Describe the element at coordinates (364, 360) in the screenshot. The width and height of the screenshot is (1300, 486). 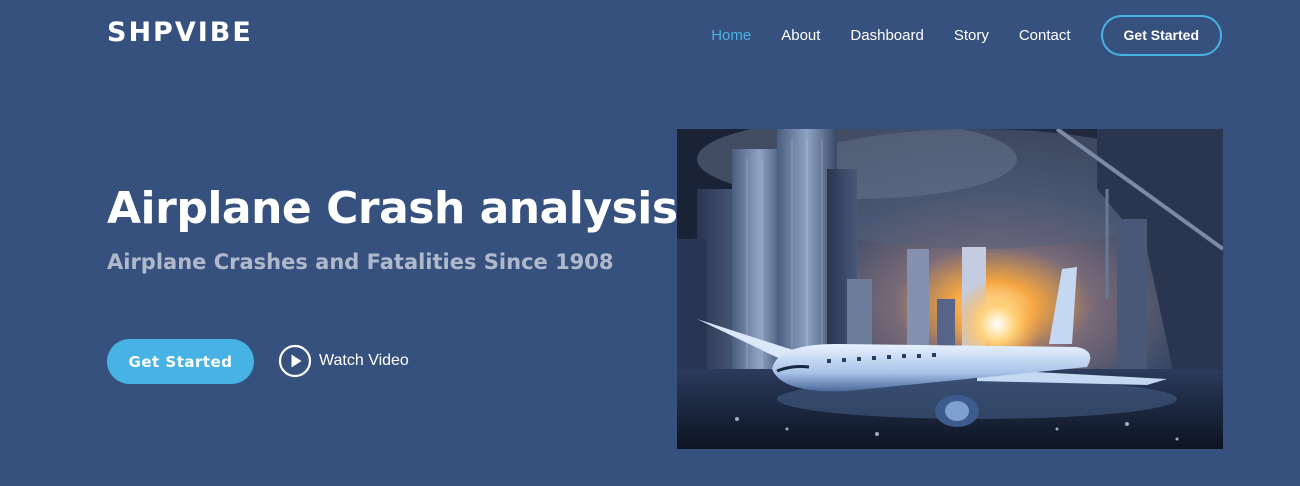
I see `watch-video-label: Watch Video` at that location.